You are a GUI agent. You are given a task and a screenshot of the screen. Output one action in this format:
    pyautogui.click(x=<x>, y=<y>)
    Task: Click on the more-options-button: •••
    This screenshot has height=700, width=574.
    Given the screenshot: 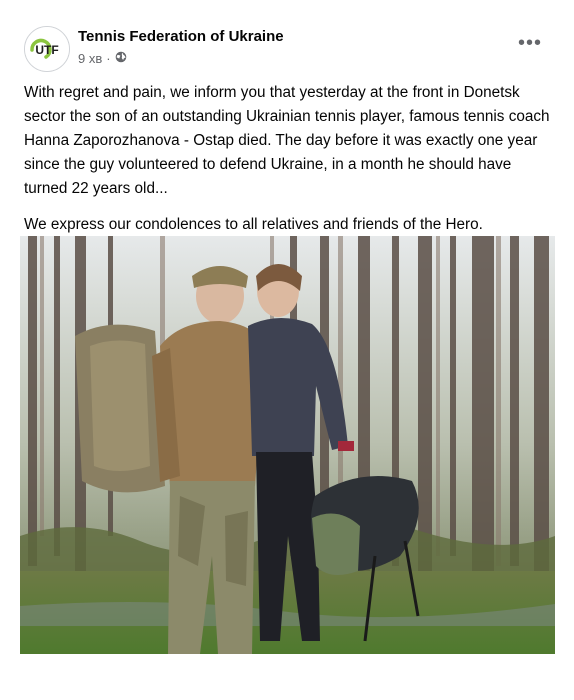 What is the action you would take?
    pyautogui.click(x=530, y=45)
    